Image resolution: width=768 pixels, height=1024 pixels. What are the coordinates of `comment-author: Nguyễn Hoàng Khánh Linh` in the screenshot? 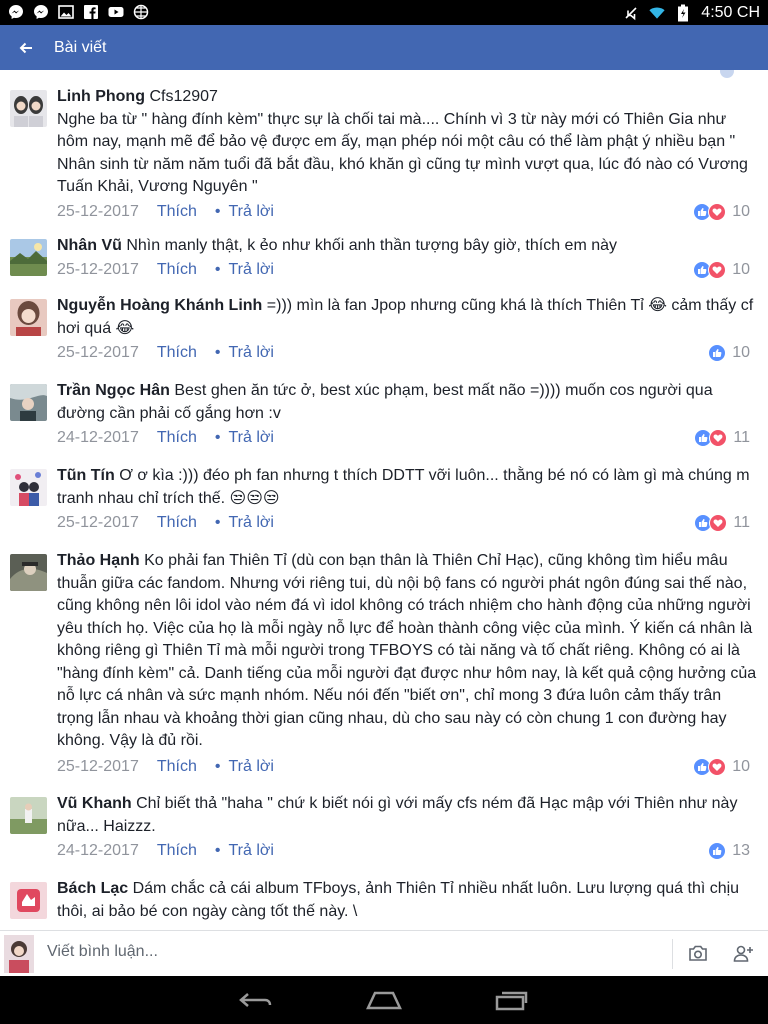 It's located at (159, 305).